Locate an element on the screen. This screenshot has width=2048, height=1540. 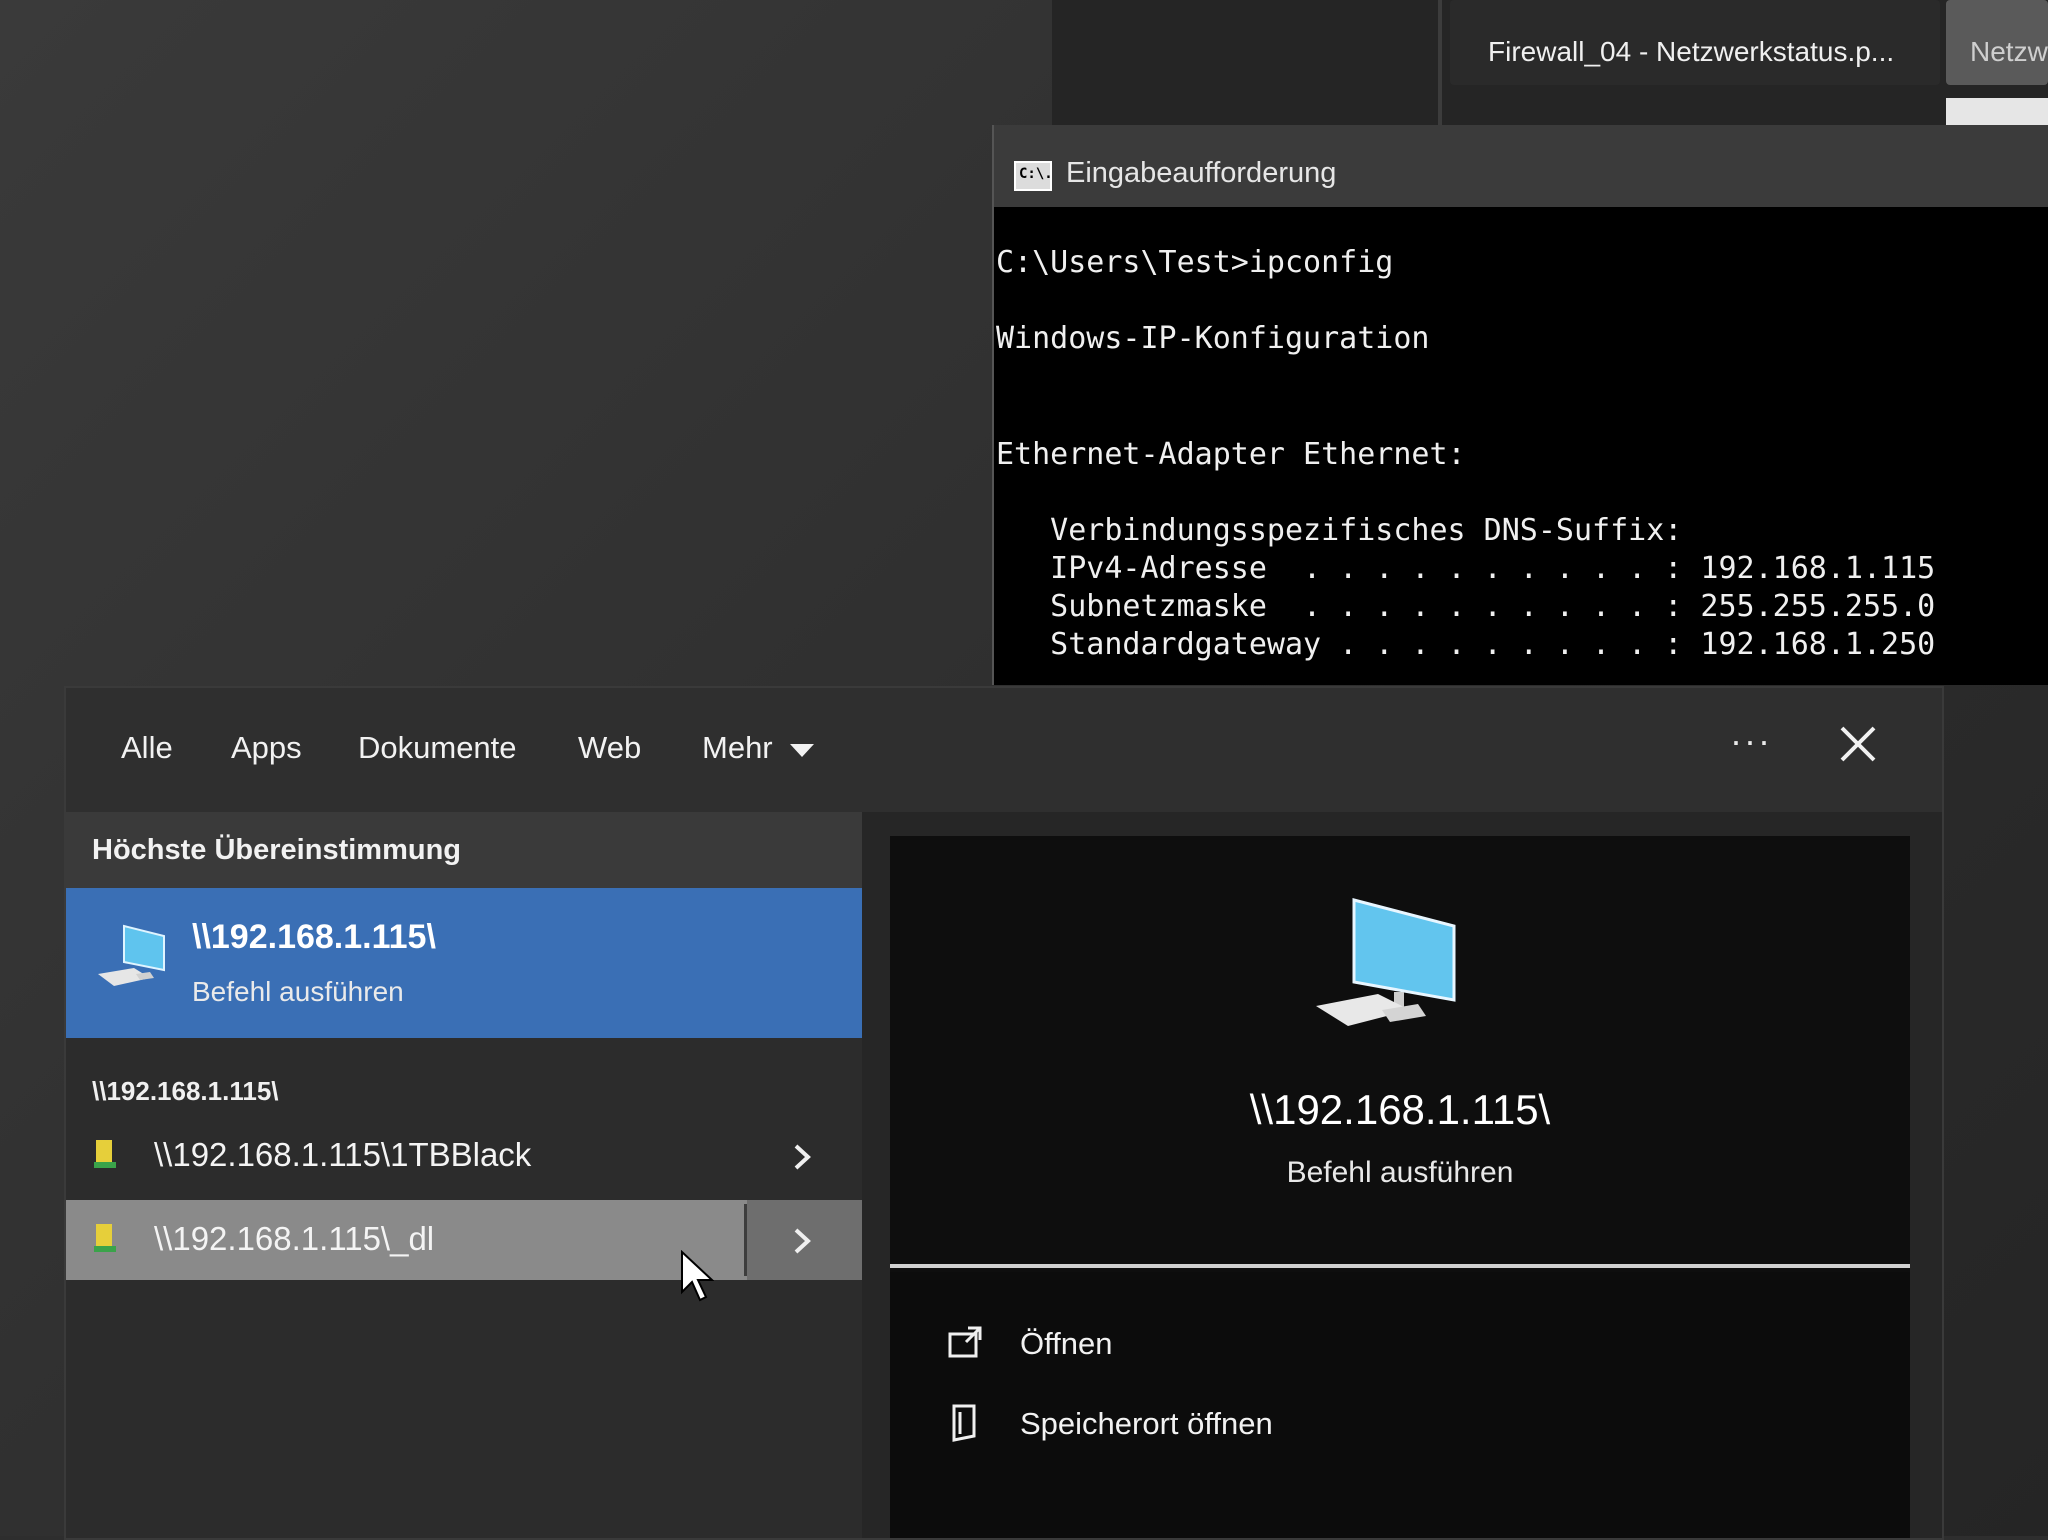
cmd-line-header: Windows-IP-Konfiguration is located at coordinates (1213, 338).